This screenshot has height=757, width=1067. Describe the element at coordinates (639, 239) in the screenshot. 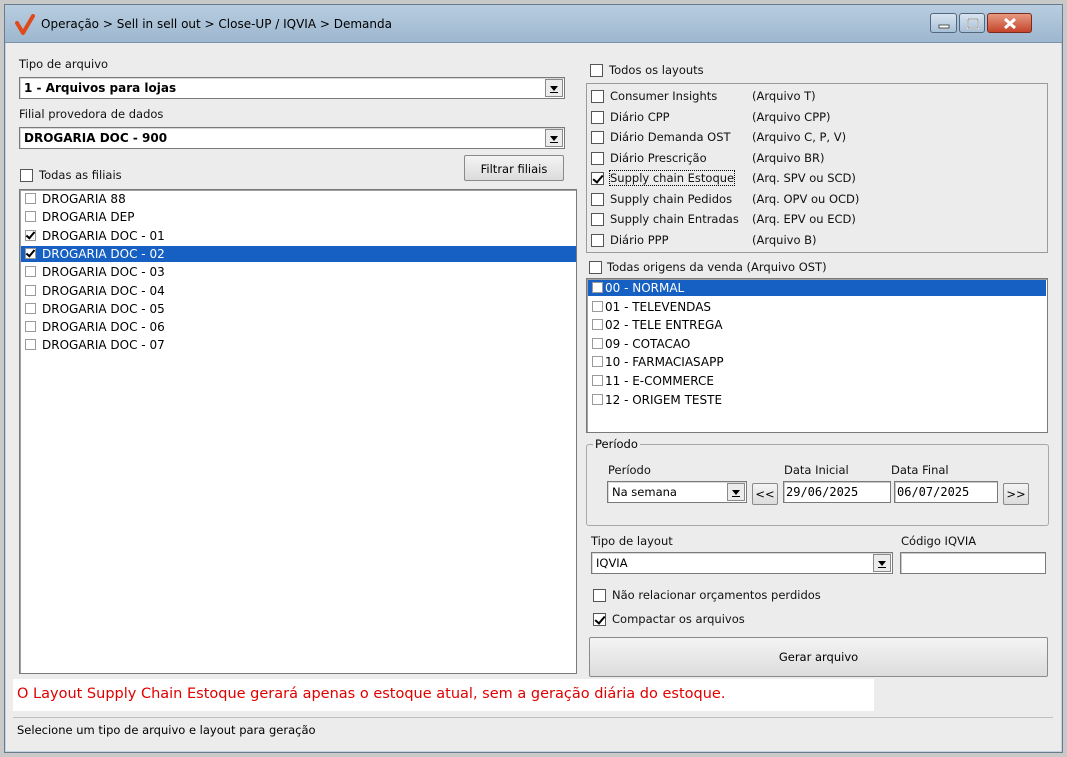

I see `layout-name: Diário PPP` at that location.